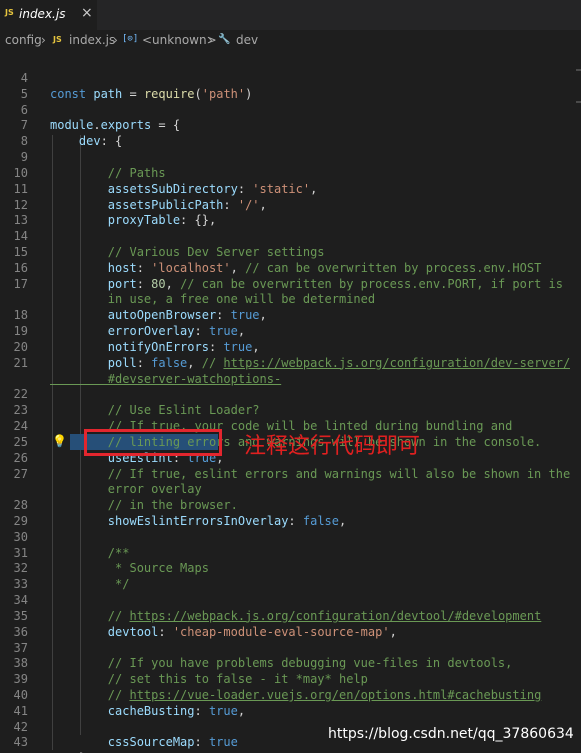 The image size is (581, 753). I want to click on code-text: // in the browser., so click(144, 505).